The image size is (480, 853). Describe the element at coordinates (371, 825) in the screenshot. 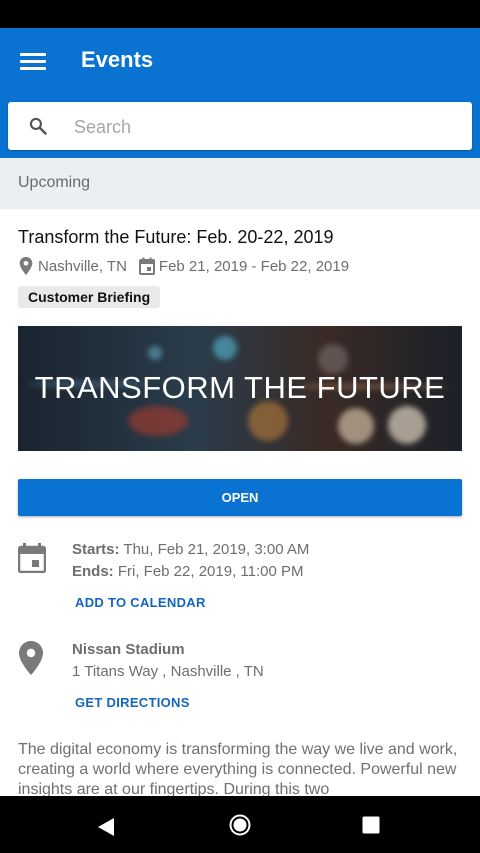

I see `recents-icon` at that location.